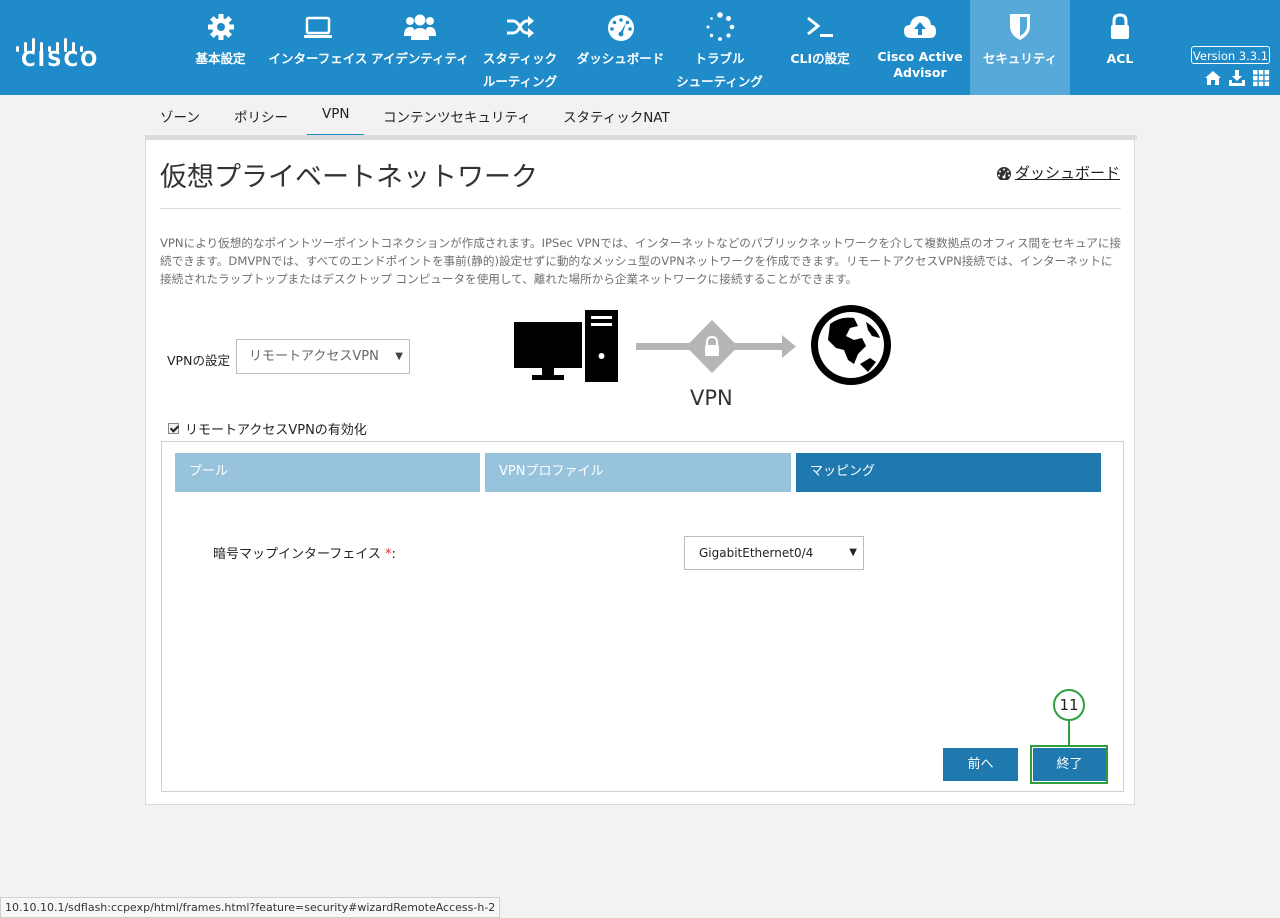 Image resolution: width=1280 pixels, height=918 pixels. What do you see at coordinates (420, 47) in the screenshot?
I see `nav-identity: アイデンティティ` at bounding box center [420, 47].